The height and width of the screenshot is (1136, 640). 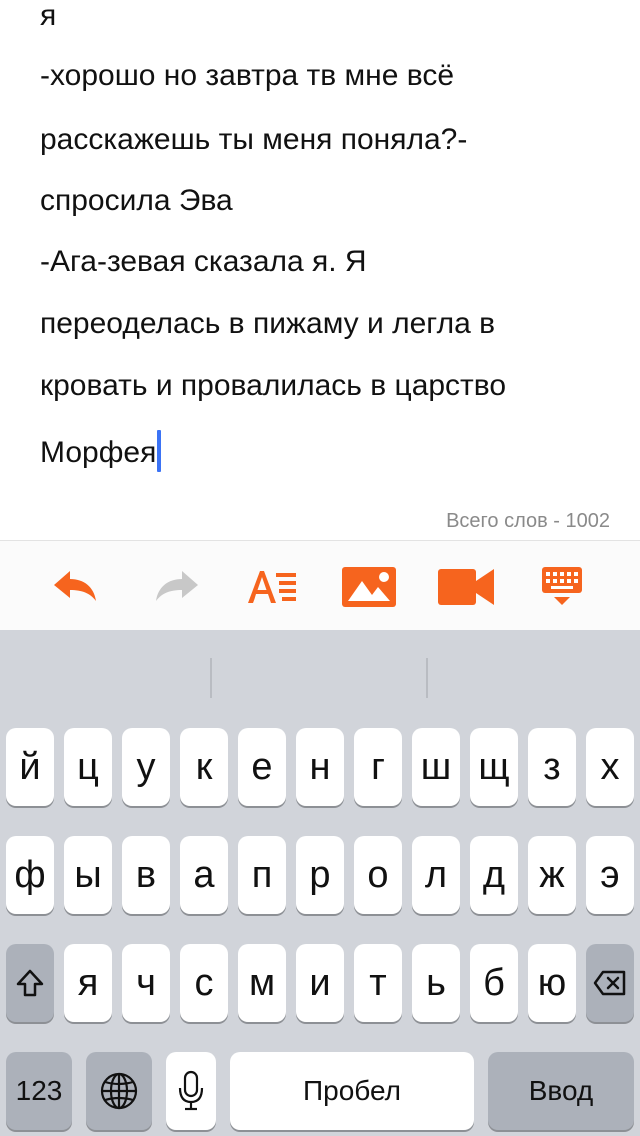 I want to click on text-line: переоделась в пижаму и легла в, so click(x=268, y=323).